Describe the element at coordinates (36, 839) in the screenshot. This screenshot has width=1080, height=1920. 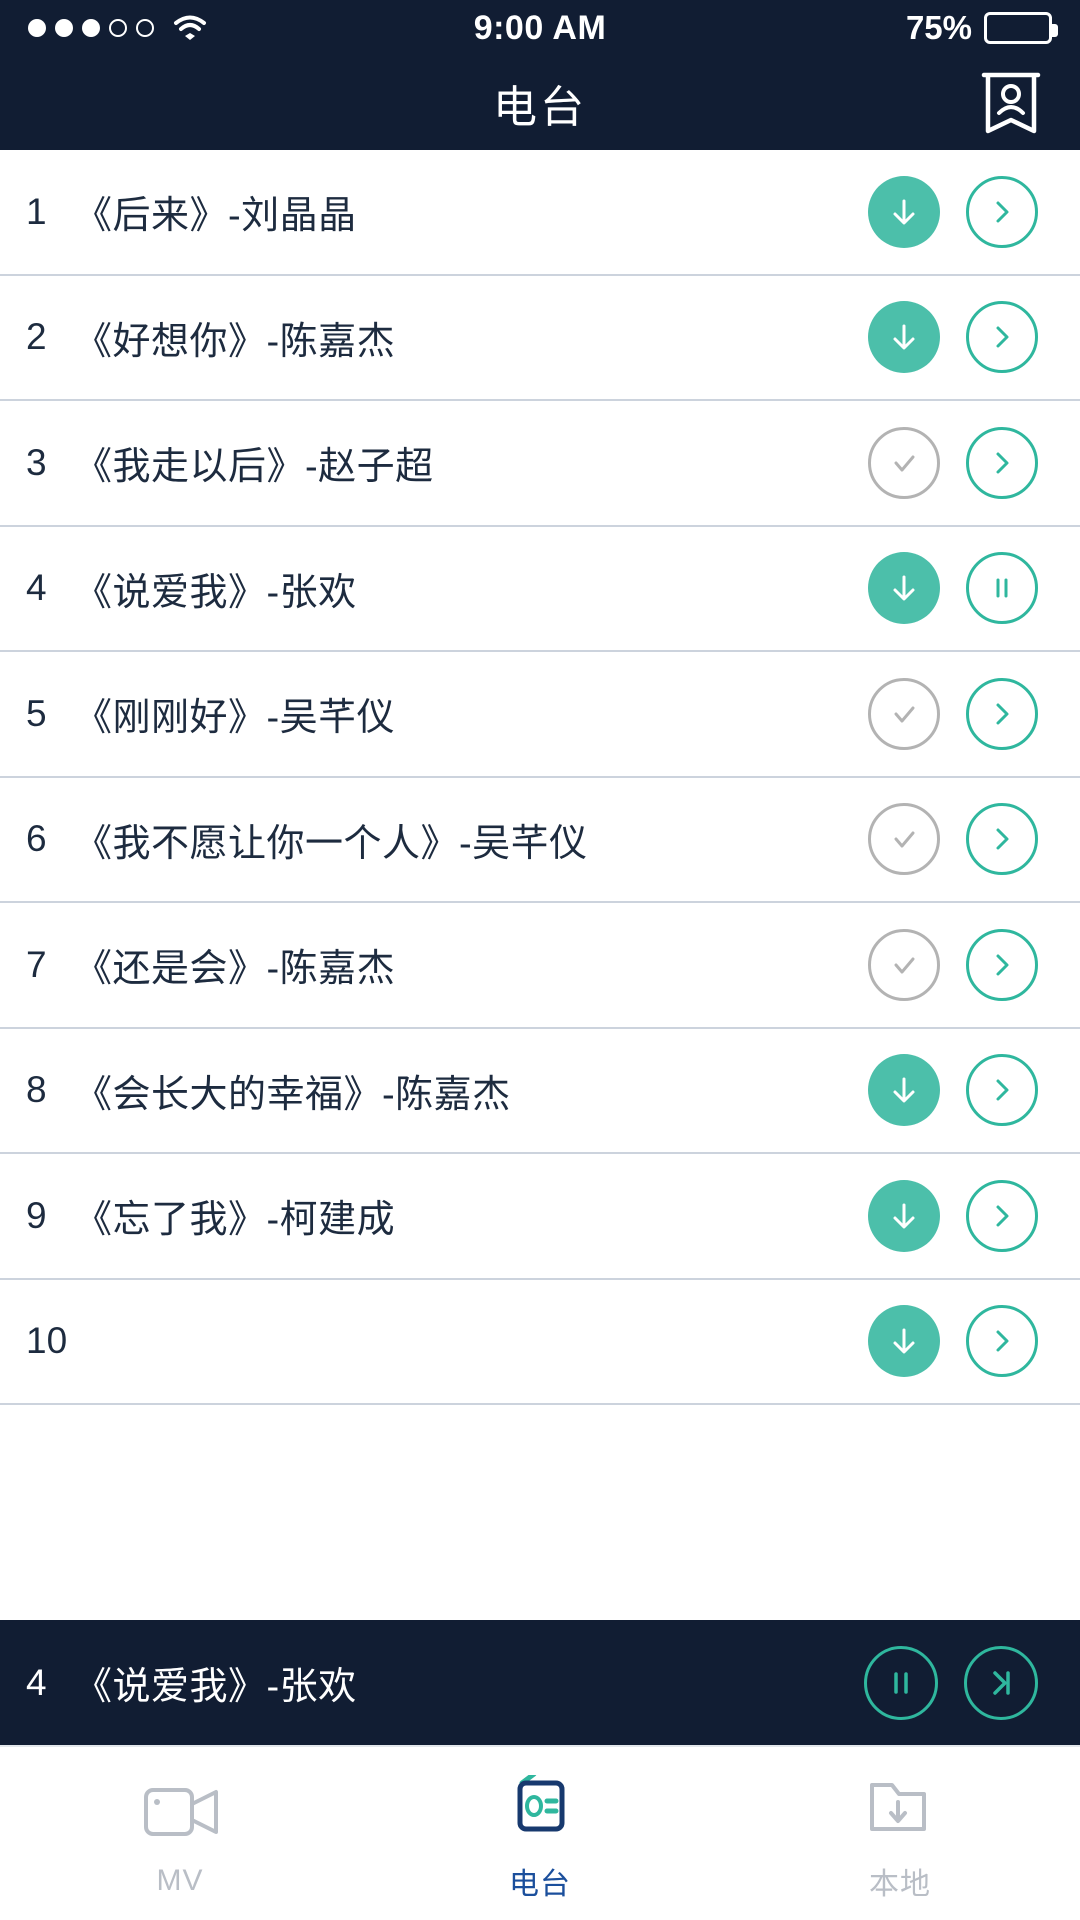
I see `song-index: 6` at that location.